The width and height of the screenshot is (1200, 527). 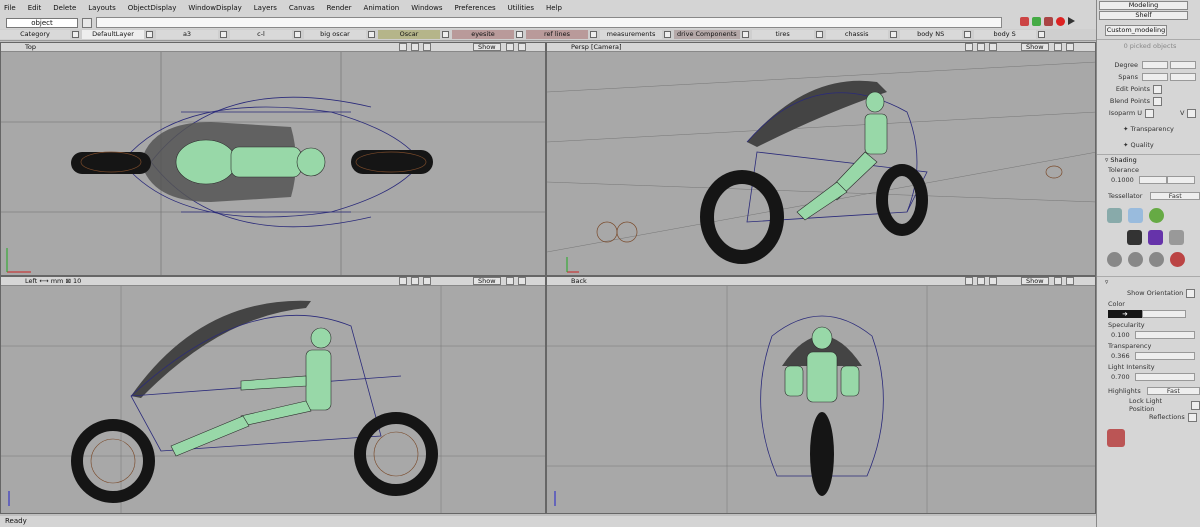 I want to click on layer-label: big oscar, so click(x=335, y=34).